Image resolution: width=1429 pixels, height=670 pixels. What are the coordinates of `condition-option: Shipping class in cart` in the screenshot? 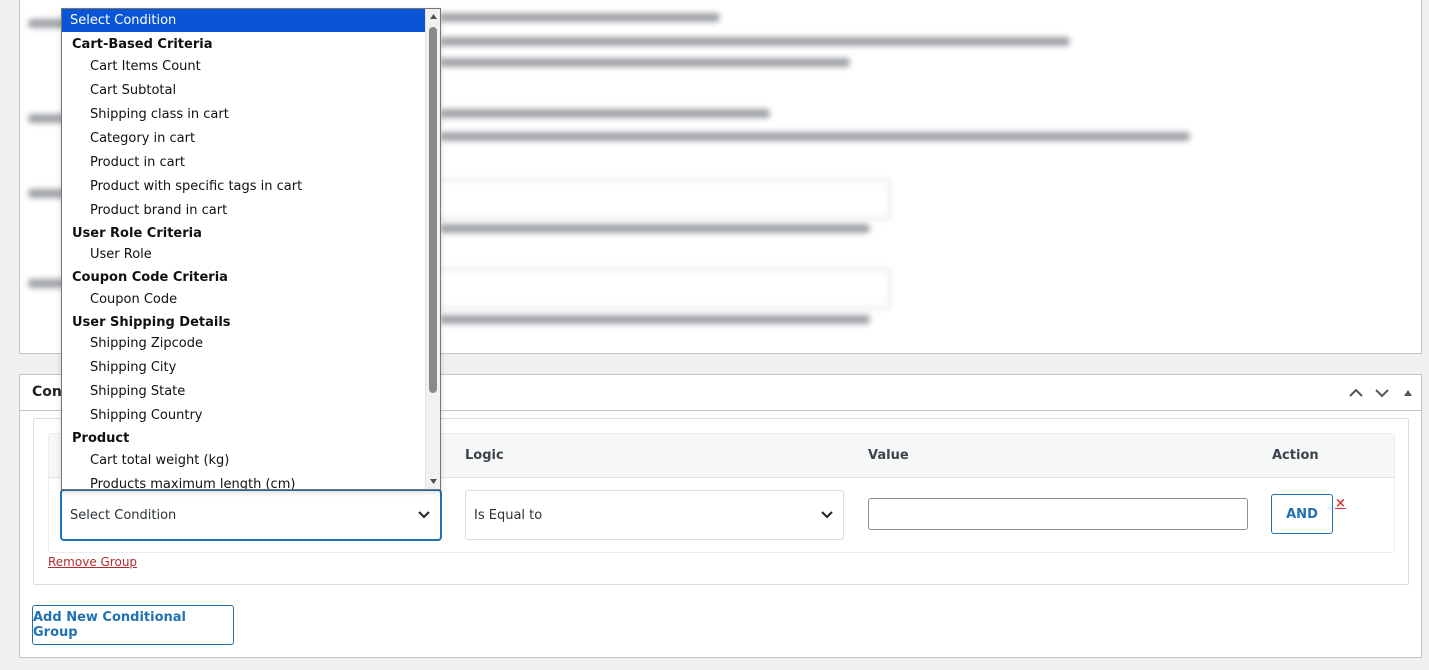 It's located at (244, 114).